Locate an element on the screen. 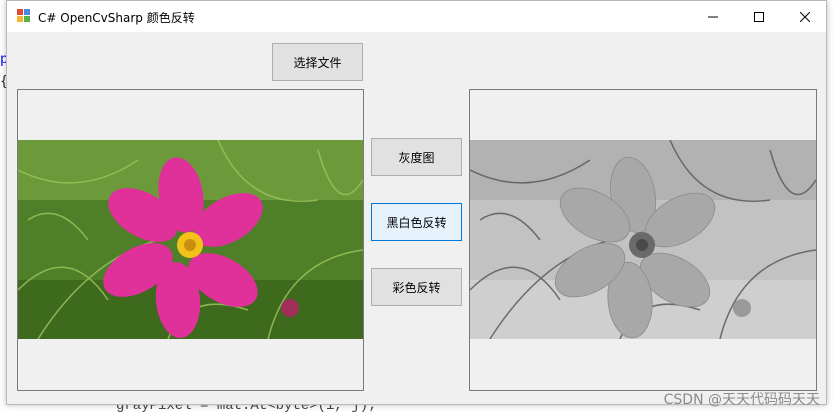 The image size is (834, 417). select-file-button: 选择文件 is located at coordinates (317, 62).